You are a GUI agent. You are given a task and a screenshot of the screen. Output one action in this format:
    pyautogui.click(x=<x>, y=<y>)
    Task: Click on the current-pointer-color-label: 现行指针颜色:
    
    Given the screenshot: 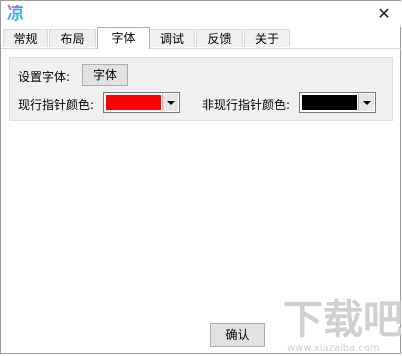 What is the action you would take?
    pyautogui.click(x=56, y=105)
    